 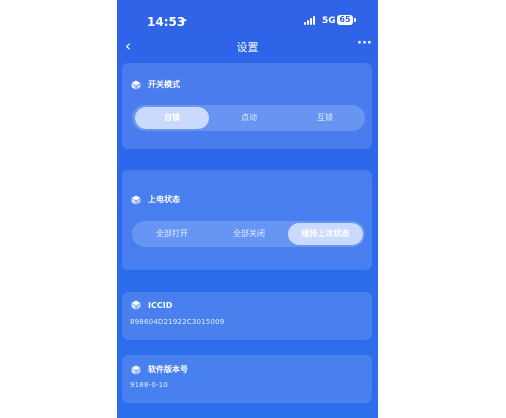 What do you see at coordinates (364, 43) in the screenshot?
I see `more-icon: ···` at bounding box center [364, 43].